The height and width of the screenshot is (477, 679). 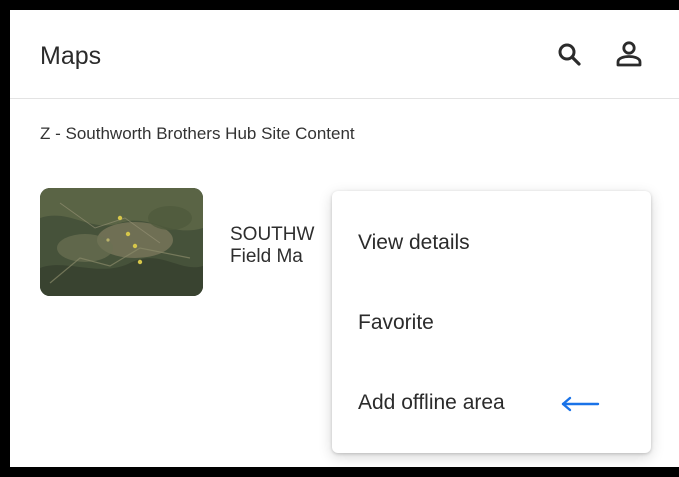 I want to click on section-label: Z - Southworth Brothers Hub Site Content, so click(x=197, y=133).